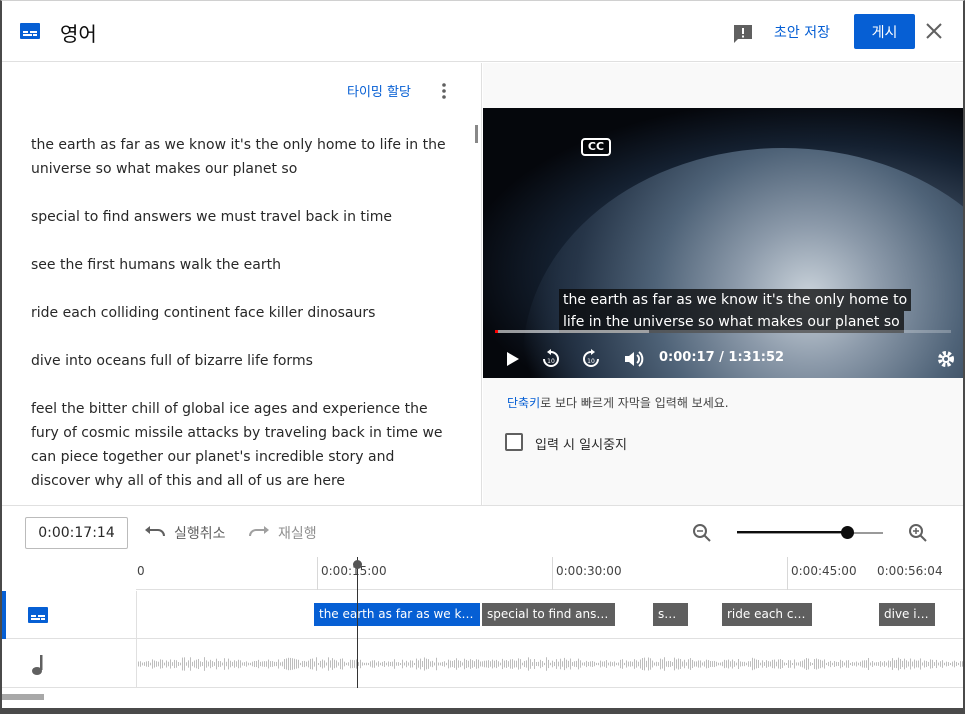 This screenshot has height=714, width=965. I want to click on track-divider, so click(136, 639).